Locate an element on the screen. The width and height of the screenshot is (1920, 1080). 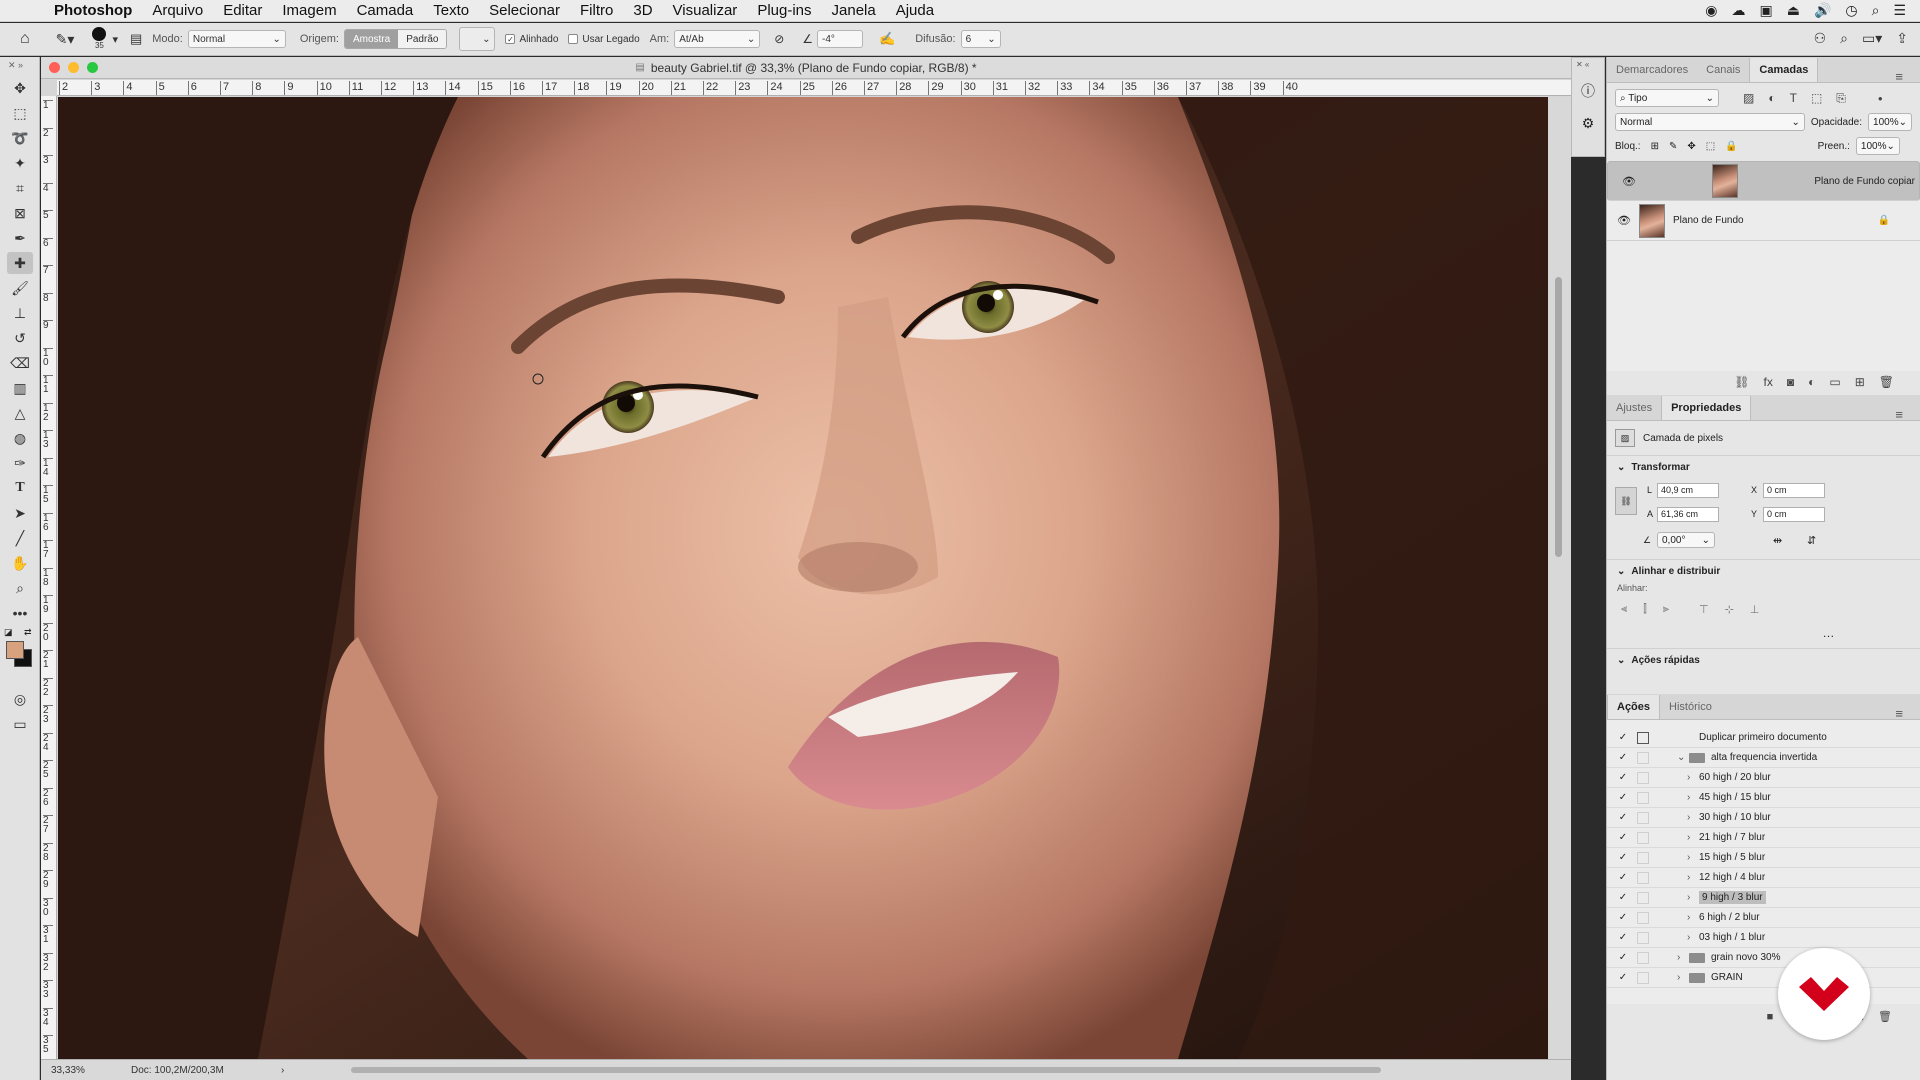
lock-all-icon: 🔒 is located at coordinates (1731, 146).